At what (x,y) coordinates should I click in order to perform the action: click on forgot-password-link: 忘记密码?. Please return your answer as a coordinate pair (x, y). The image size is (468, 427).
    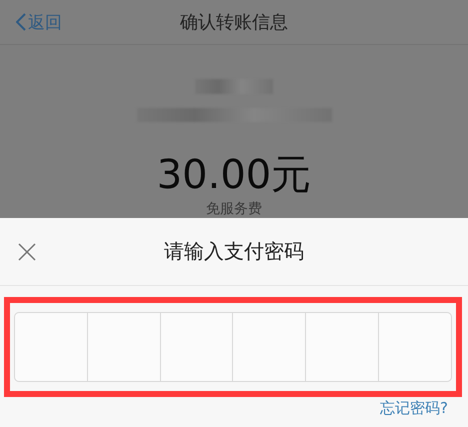
    Looking at the image, I should click on (414, 408).